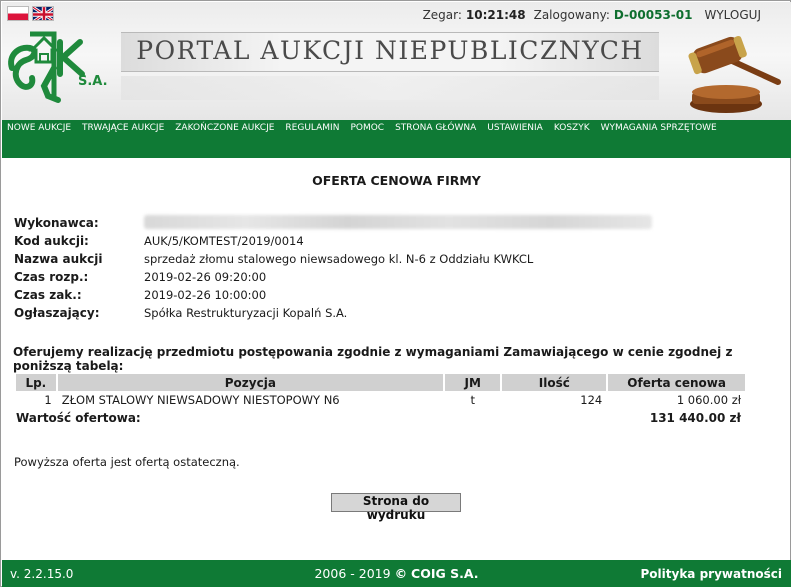  I want to click on cell-quantity: 124, so click(591, 400).